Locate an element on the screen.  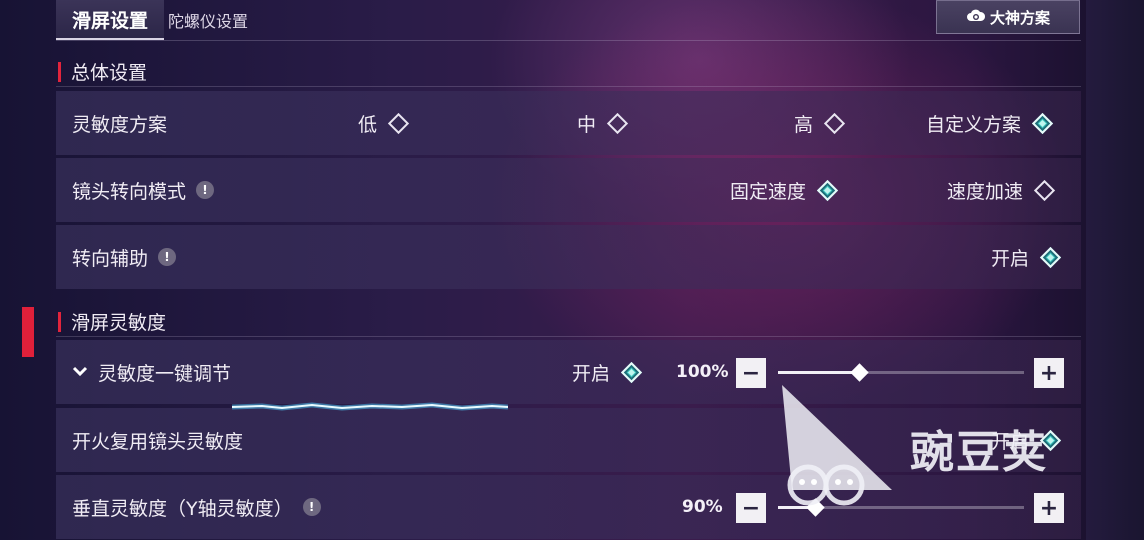
option-accelerate: 速度加速 is located at coordinates (1001, 190).